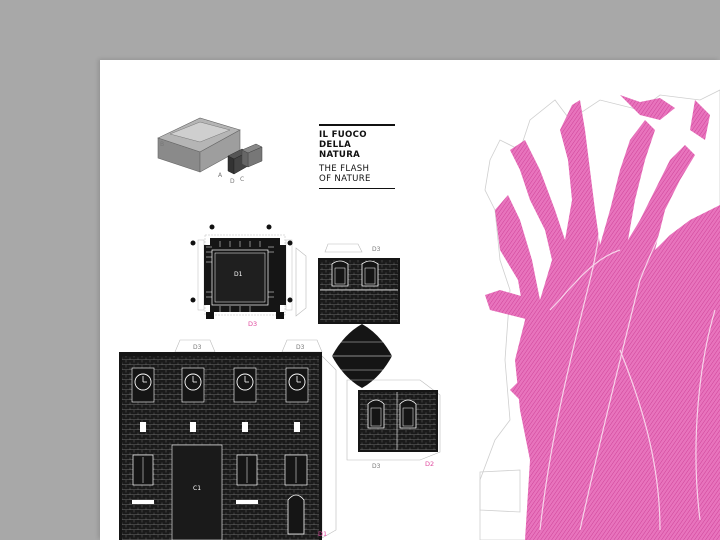 The width and height of the screenshot is (720, 540). I want to click on piece-label-d3-main-right: D3, so click(300, 347).